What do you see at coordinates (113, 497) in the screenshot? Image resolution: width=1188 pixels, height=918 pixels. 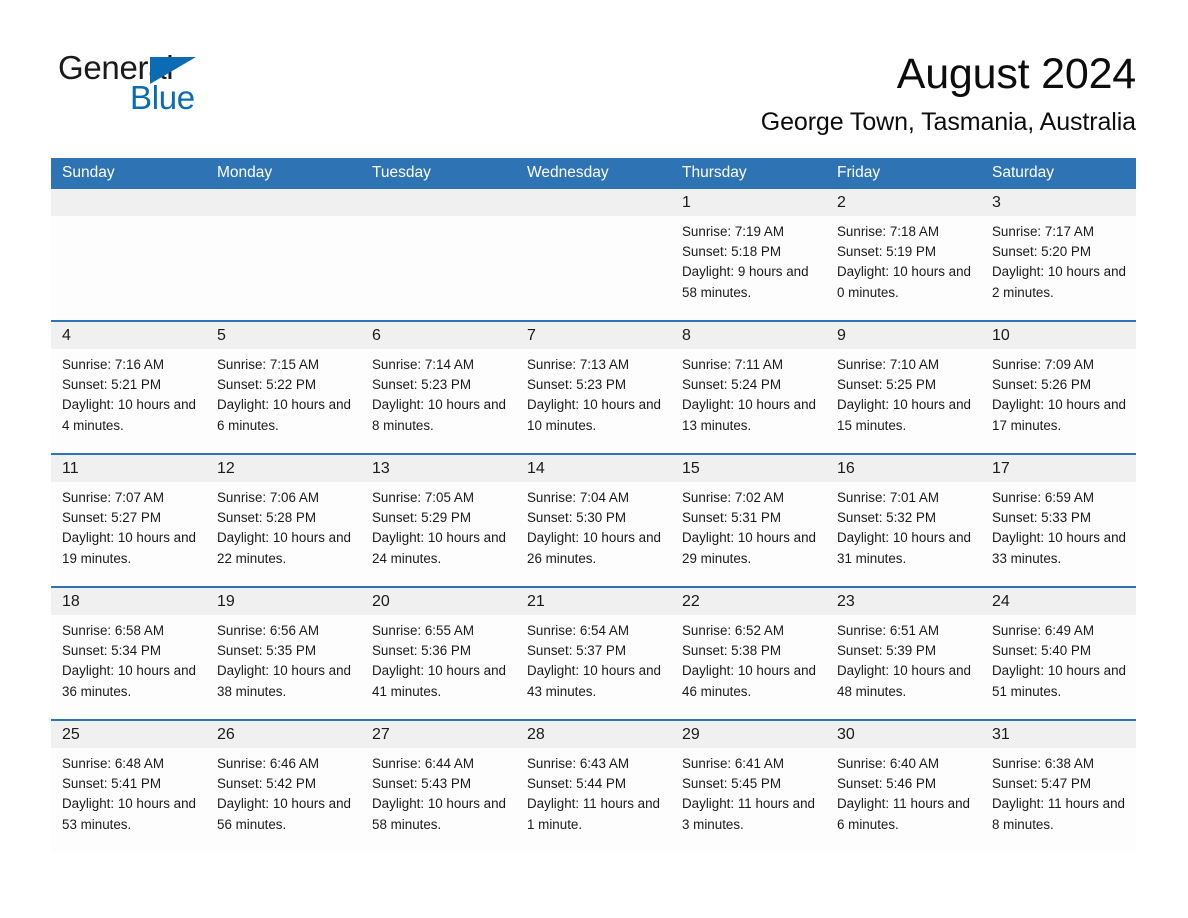 I see `sunrise-text: Sunrise: 7:07 AM` at bounding box center [113, 497].